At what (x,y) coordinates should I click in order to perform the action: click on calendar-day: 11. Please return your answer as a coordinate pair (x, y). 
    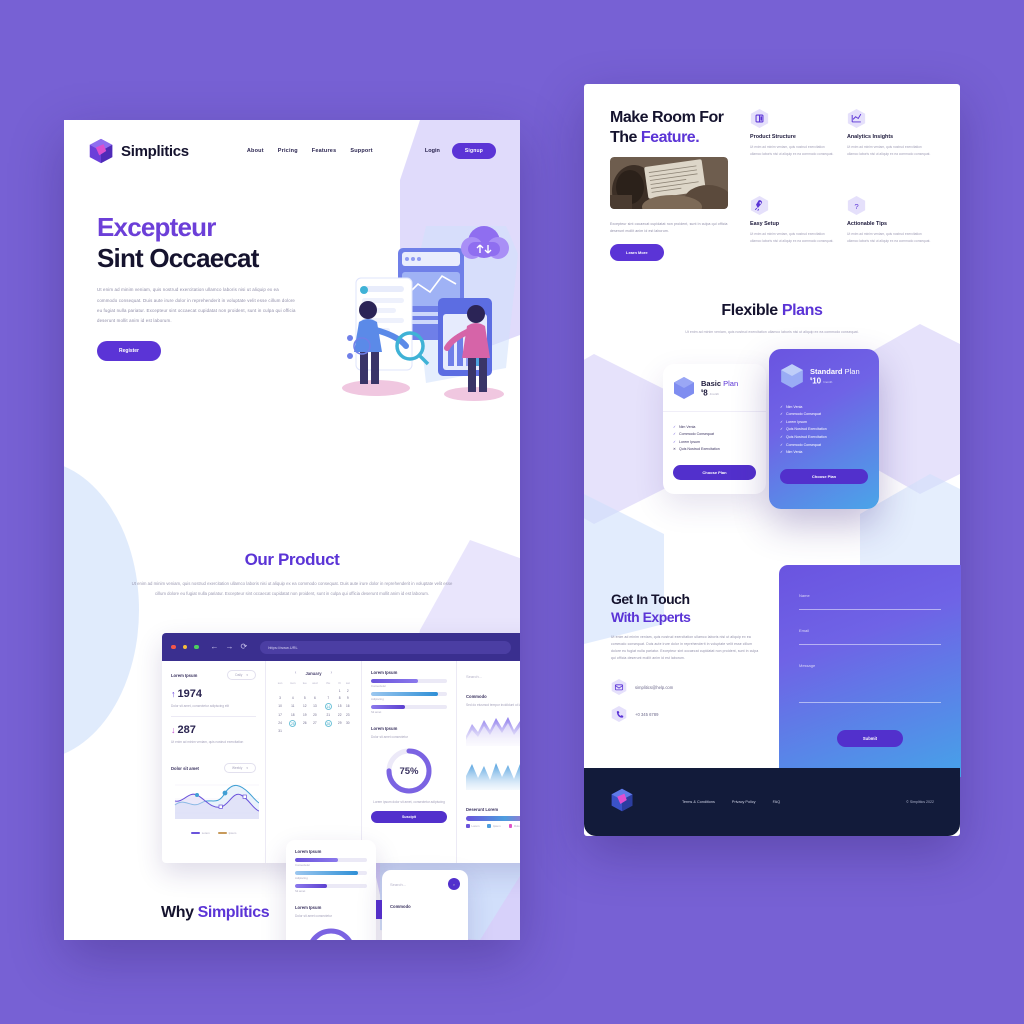
    Looking at the image, I should click on (292, 707).